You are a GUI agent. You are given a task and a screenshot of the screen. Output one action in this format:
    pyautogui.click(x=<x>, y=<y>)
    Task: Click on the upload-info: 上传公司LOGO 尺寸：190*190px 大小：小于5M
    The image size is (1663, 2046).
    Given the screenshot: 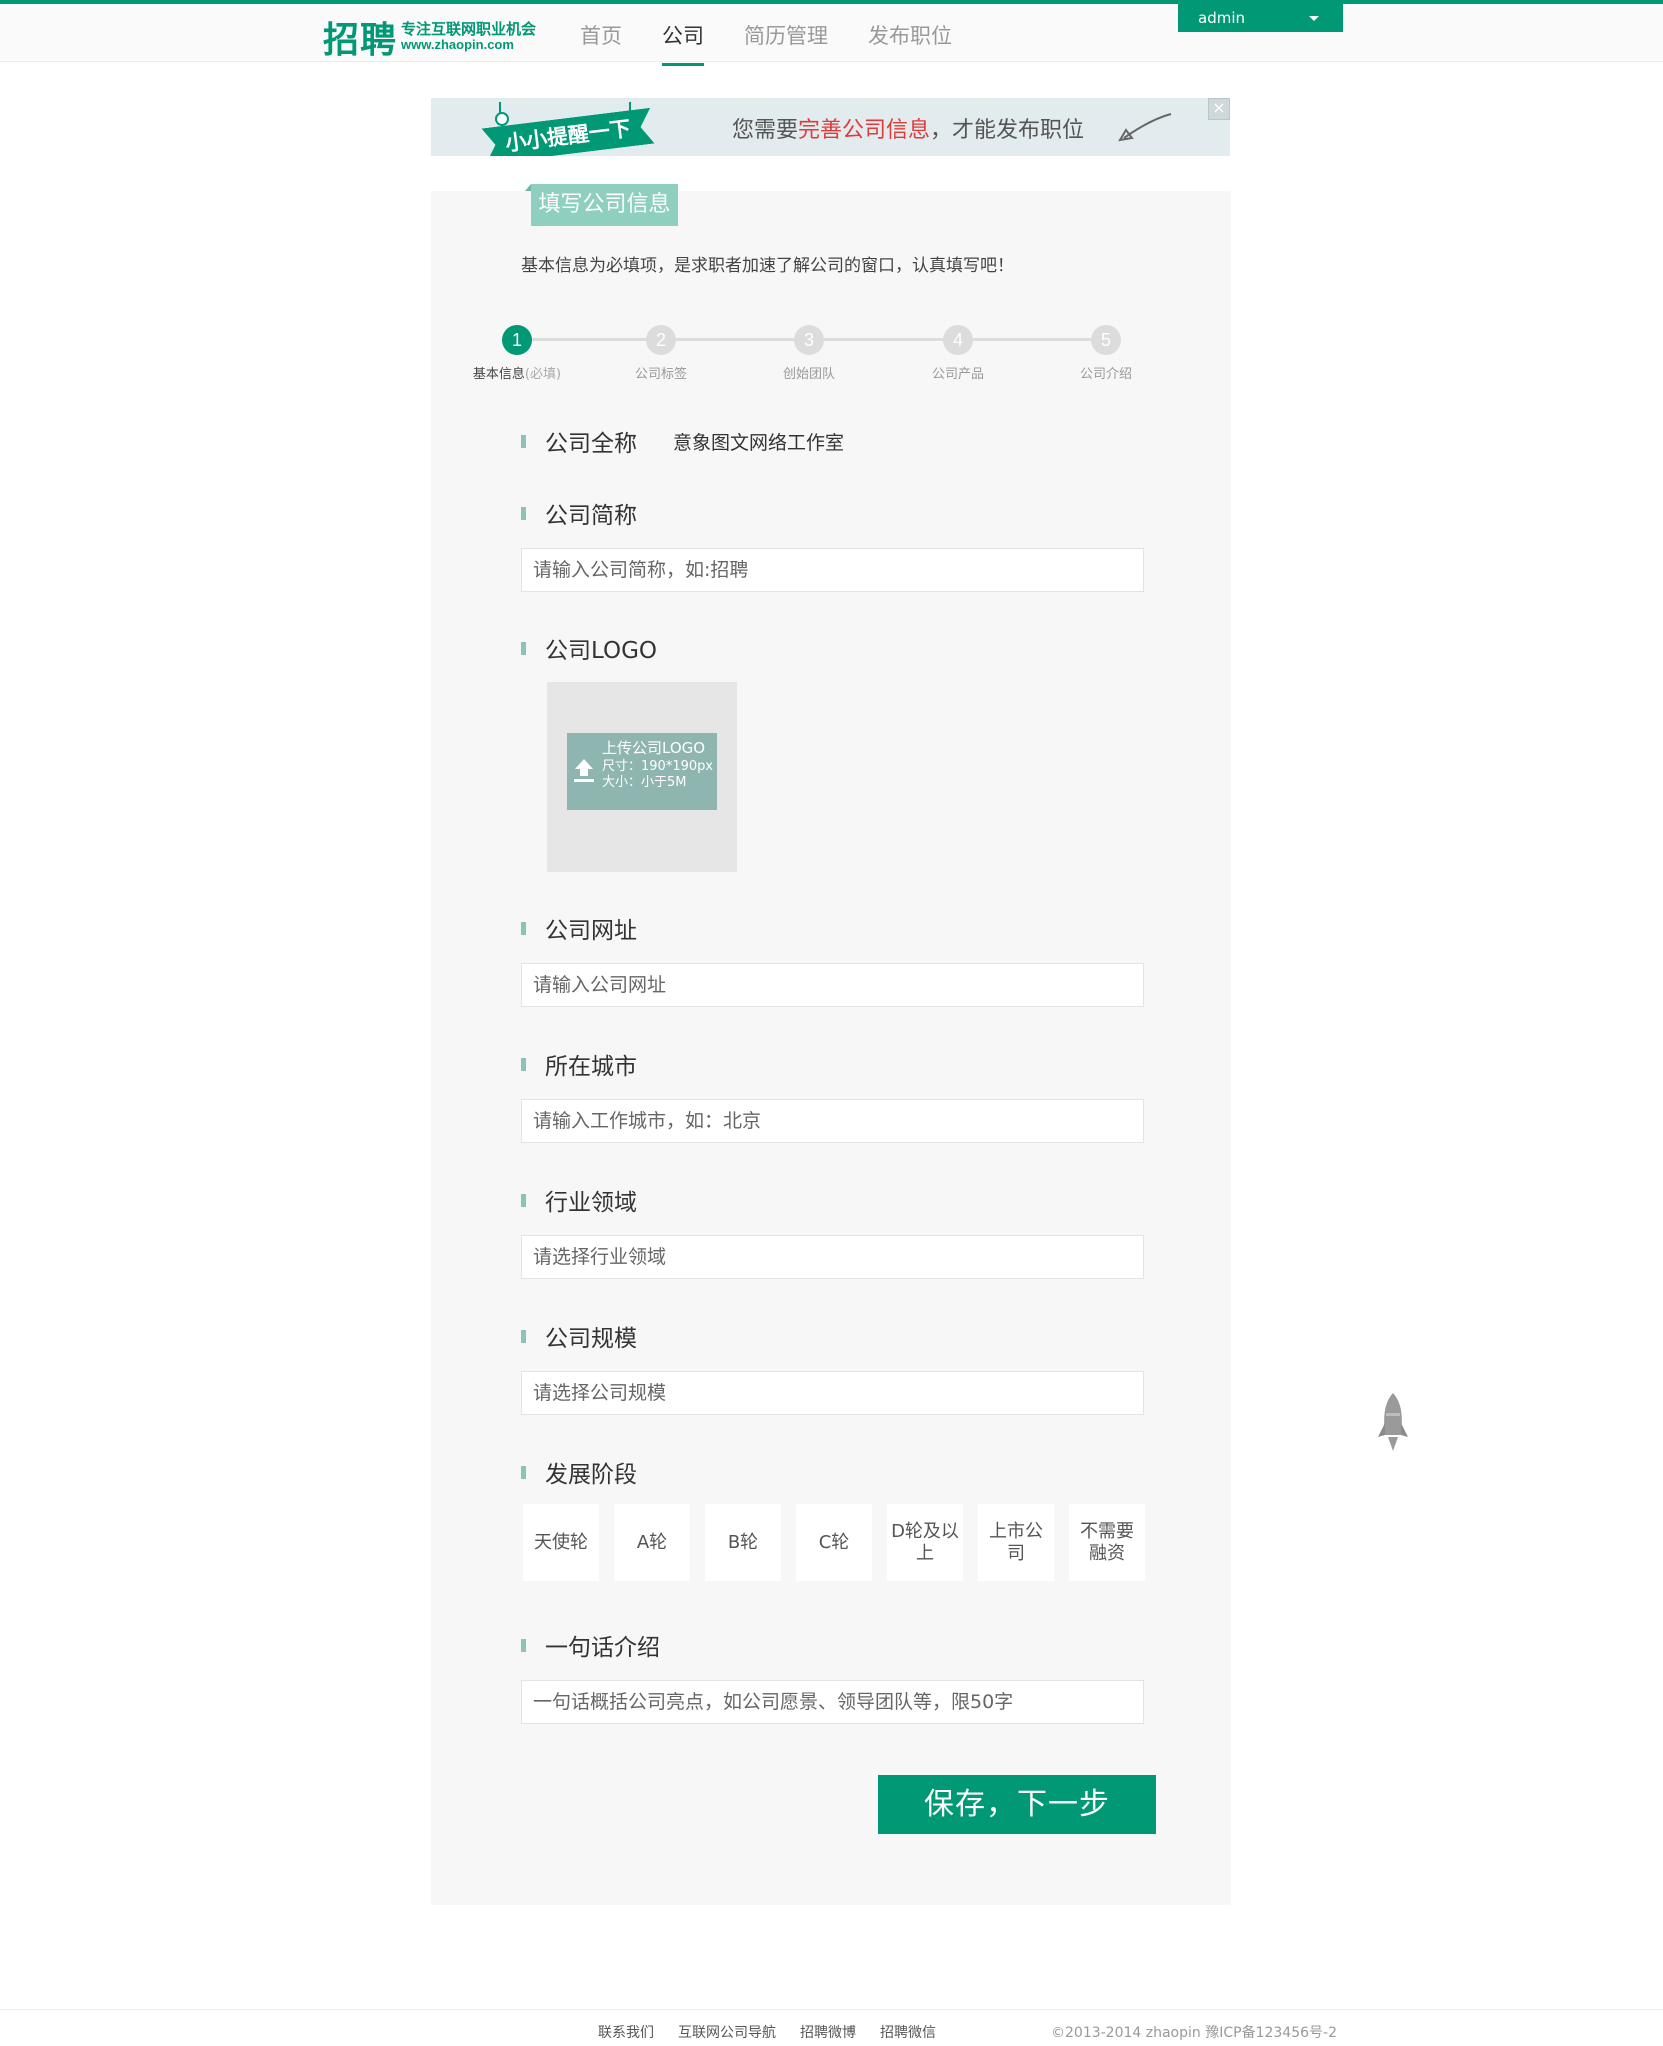 What is the action you would take?
    pyautogui.click(x=657, y=765)
    